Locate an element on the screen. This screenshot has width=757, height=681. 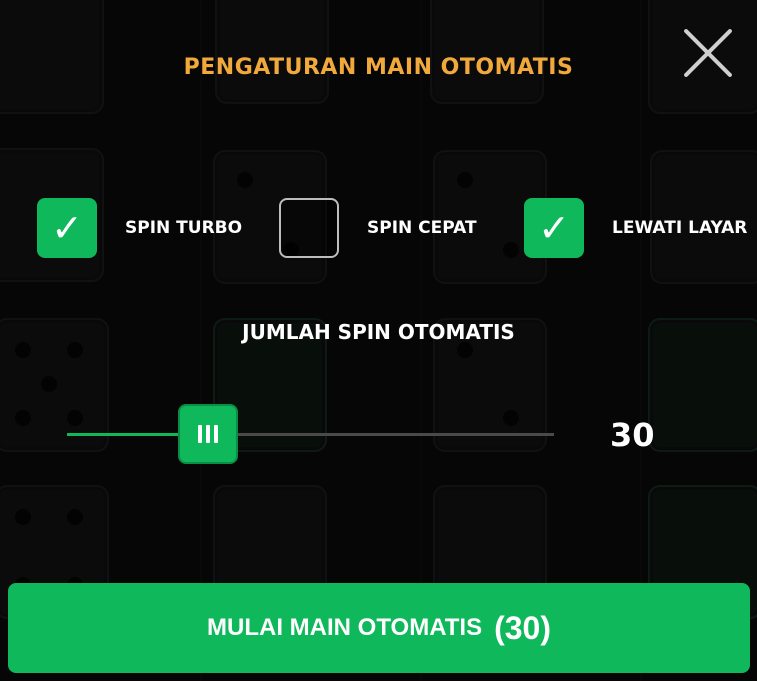
dialog-title: PENGATURAN MAIN OTOMATIS is located at coordinates (378, 67).